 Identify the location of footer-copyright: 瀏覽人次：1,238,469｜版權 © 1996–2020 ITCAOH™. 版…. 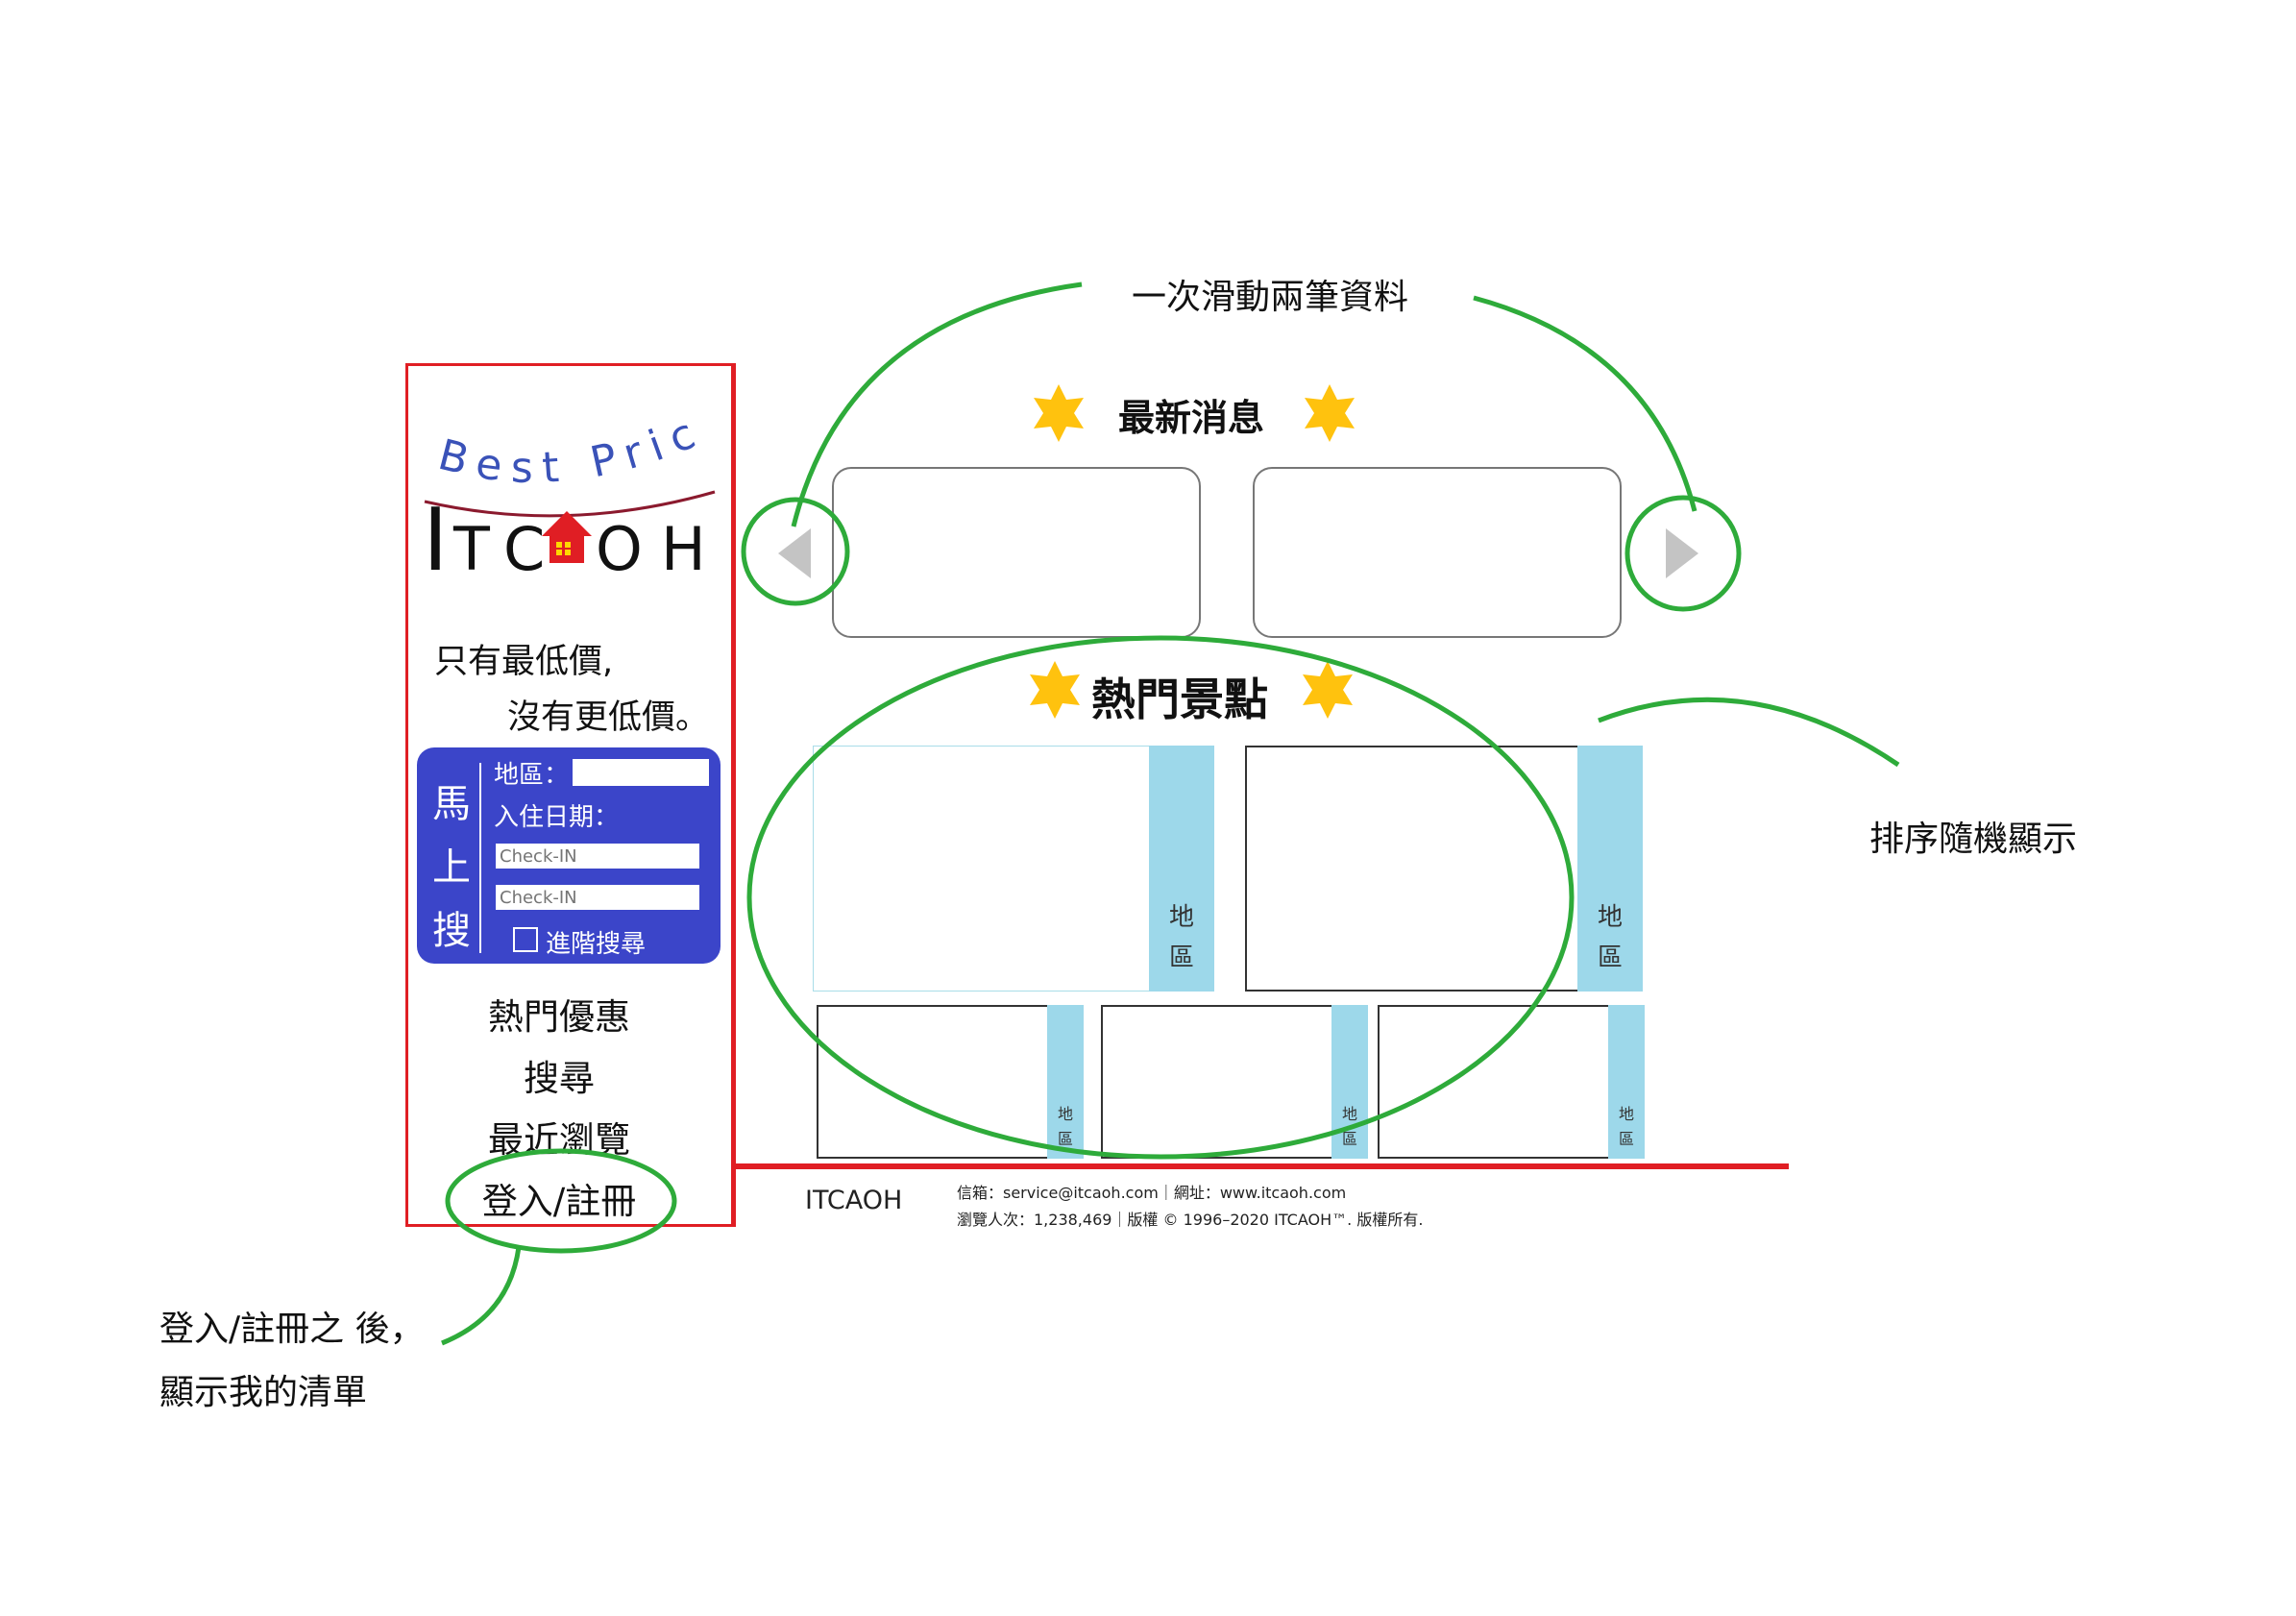
(1190, 1220).